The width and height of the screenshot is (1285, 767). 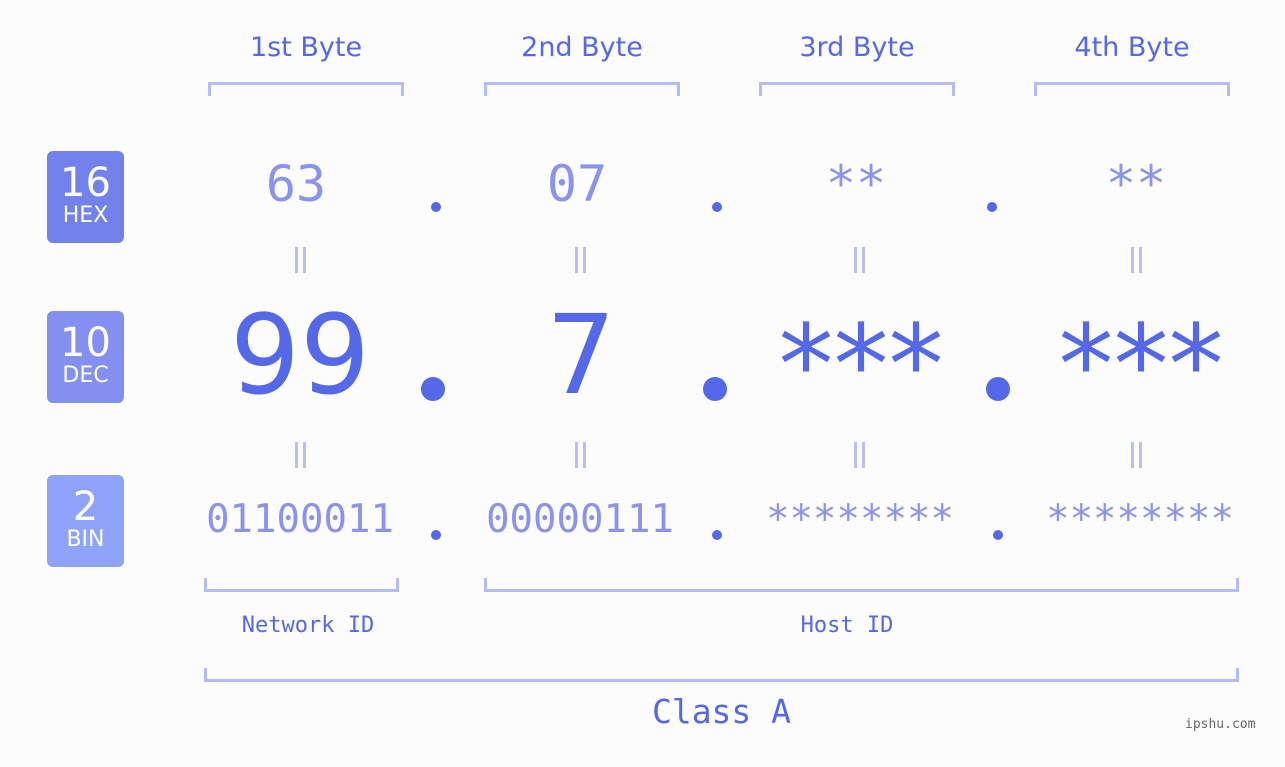 What do you see at coordinates (85, 343) in the screenshot?
I see `dec-badge-base: 10` at bounding box center [85, 343].